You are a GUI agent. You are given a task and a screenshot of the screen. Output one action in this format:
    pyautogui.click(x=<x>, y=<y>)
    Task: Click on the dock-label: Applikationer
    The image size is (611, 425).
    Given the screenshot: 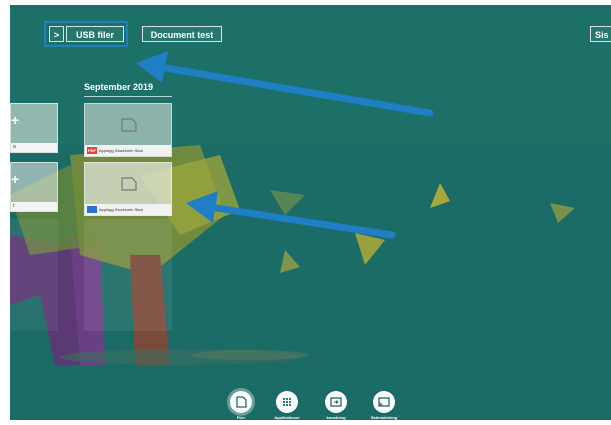 What is the action you would take?
    pyautogui.click(x=287, y=417)
    